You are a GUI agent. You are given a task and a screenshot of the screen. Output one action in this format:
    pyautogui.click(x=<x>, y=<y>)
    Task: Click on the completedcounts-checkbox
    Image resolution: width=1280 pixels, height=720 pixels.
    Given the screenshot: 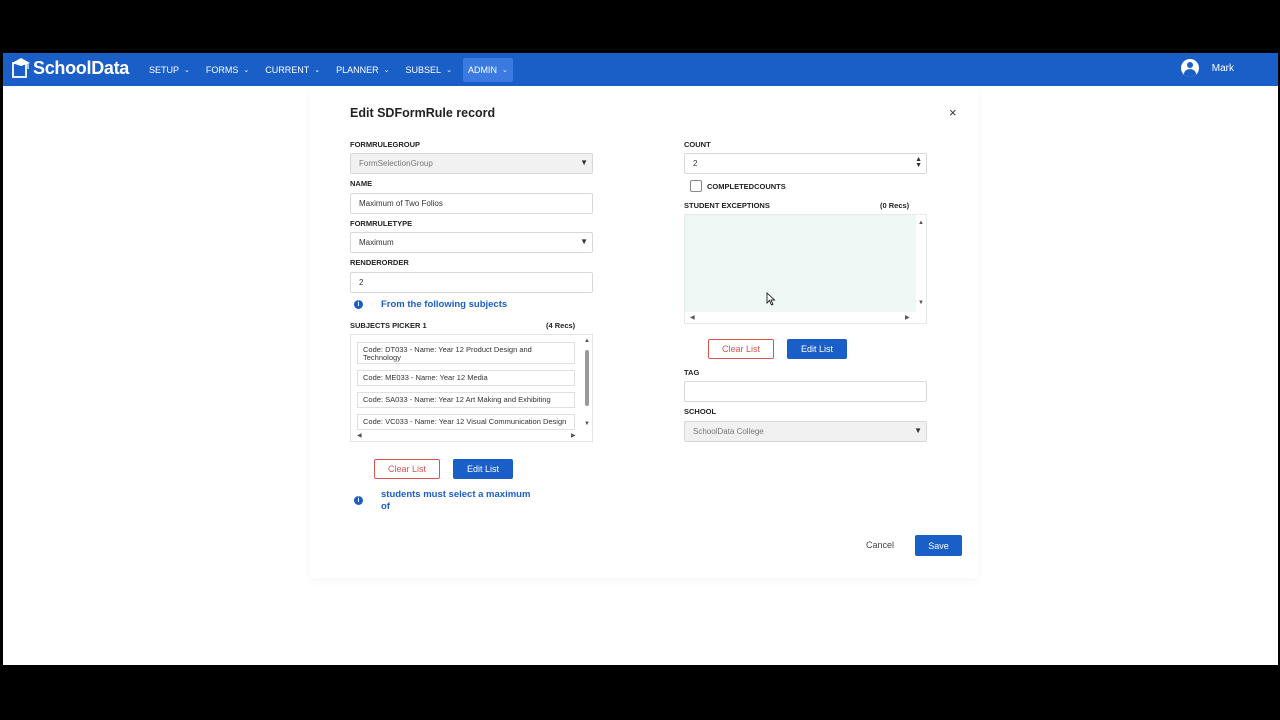 What is the action you would take?
    pyautogui.click(x=696, y=186)
    